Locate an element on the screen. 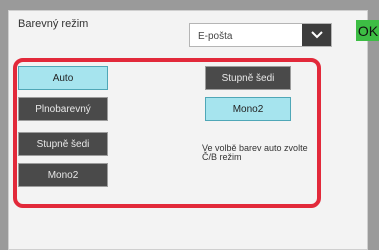 This screenshot has width=379, height=250. option-auto-button: Auto is located at coordinates (63, 78).